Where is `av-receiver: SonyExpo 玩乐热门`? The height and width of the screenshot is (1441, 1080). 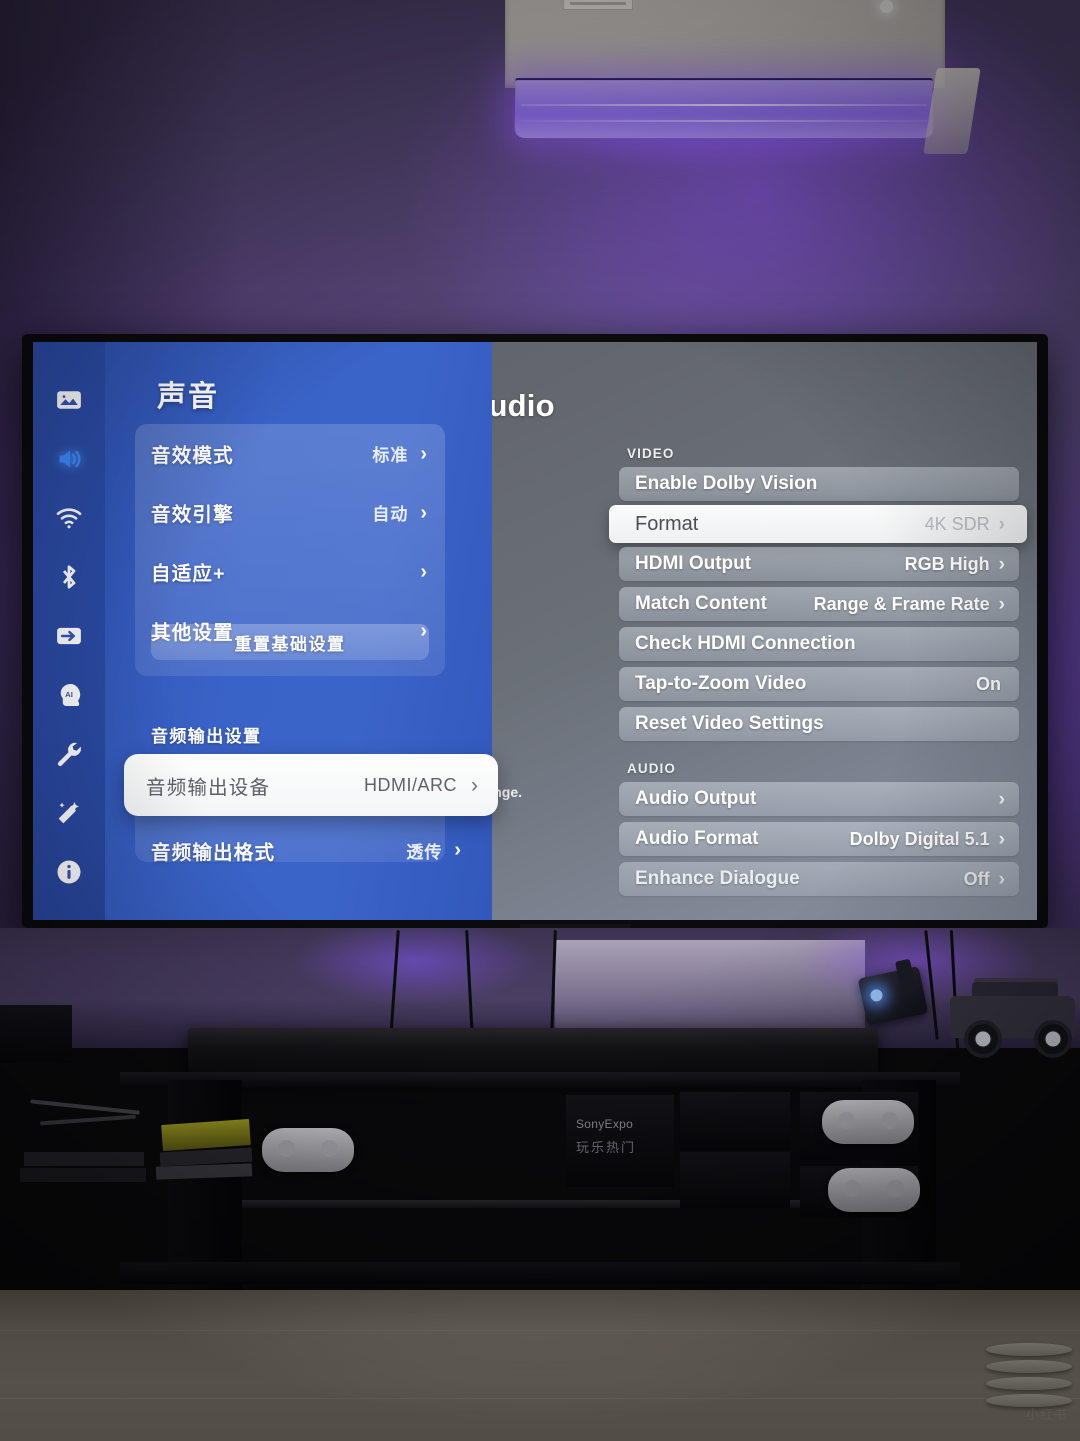 av-receiver: SonyExpo 玩乐热门 is located at coordinates (620, 1141).